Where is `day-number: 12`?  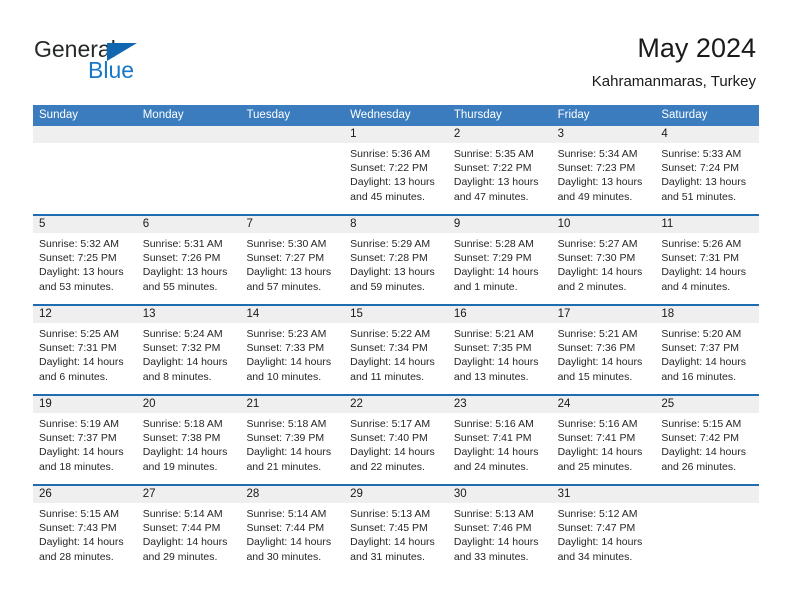 day-number: 12 is located at coordinates (85, 314).